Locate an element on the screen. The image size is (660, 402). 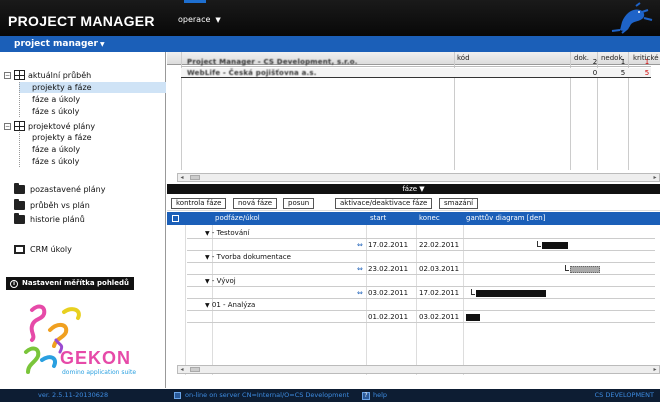
version-text: ver. 2.5.11-20130628 is located at coordinates (73, 395).